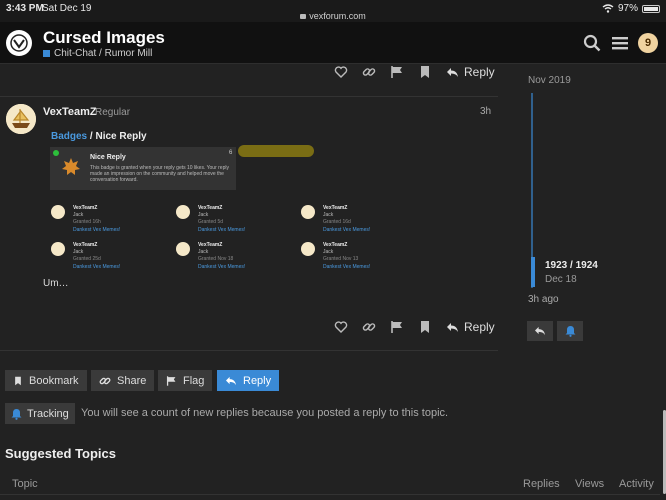 This screenshot has height=500, width=666. What do you see at coordinates (620, 43) in the screenshot?
I see `menu-icon` at bounding box center [620, 43].